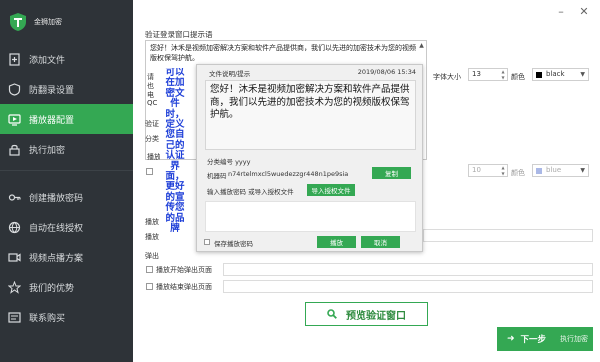 The image size is (600, 362). I want to click on sidebar-item-encrypt: 执行加密, so click(66, 149).